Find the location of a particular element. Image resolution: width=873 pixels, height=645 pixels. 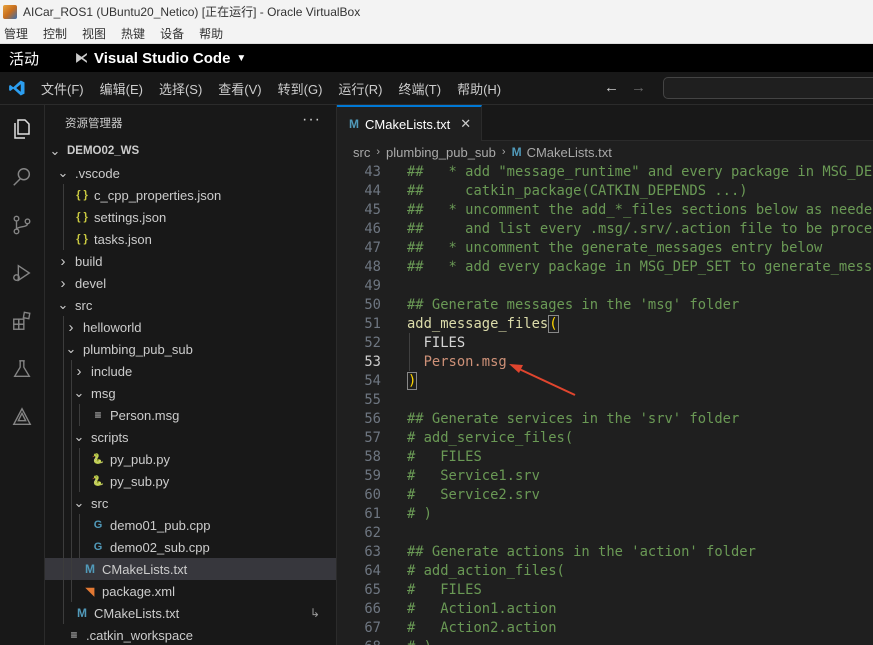

tab-strip: M CMakeLists.txt ✕ is located at coordinates (605, 123).